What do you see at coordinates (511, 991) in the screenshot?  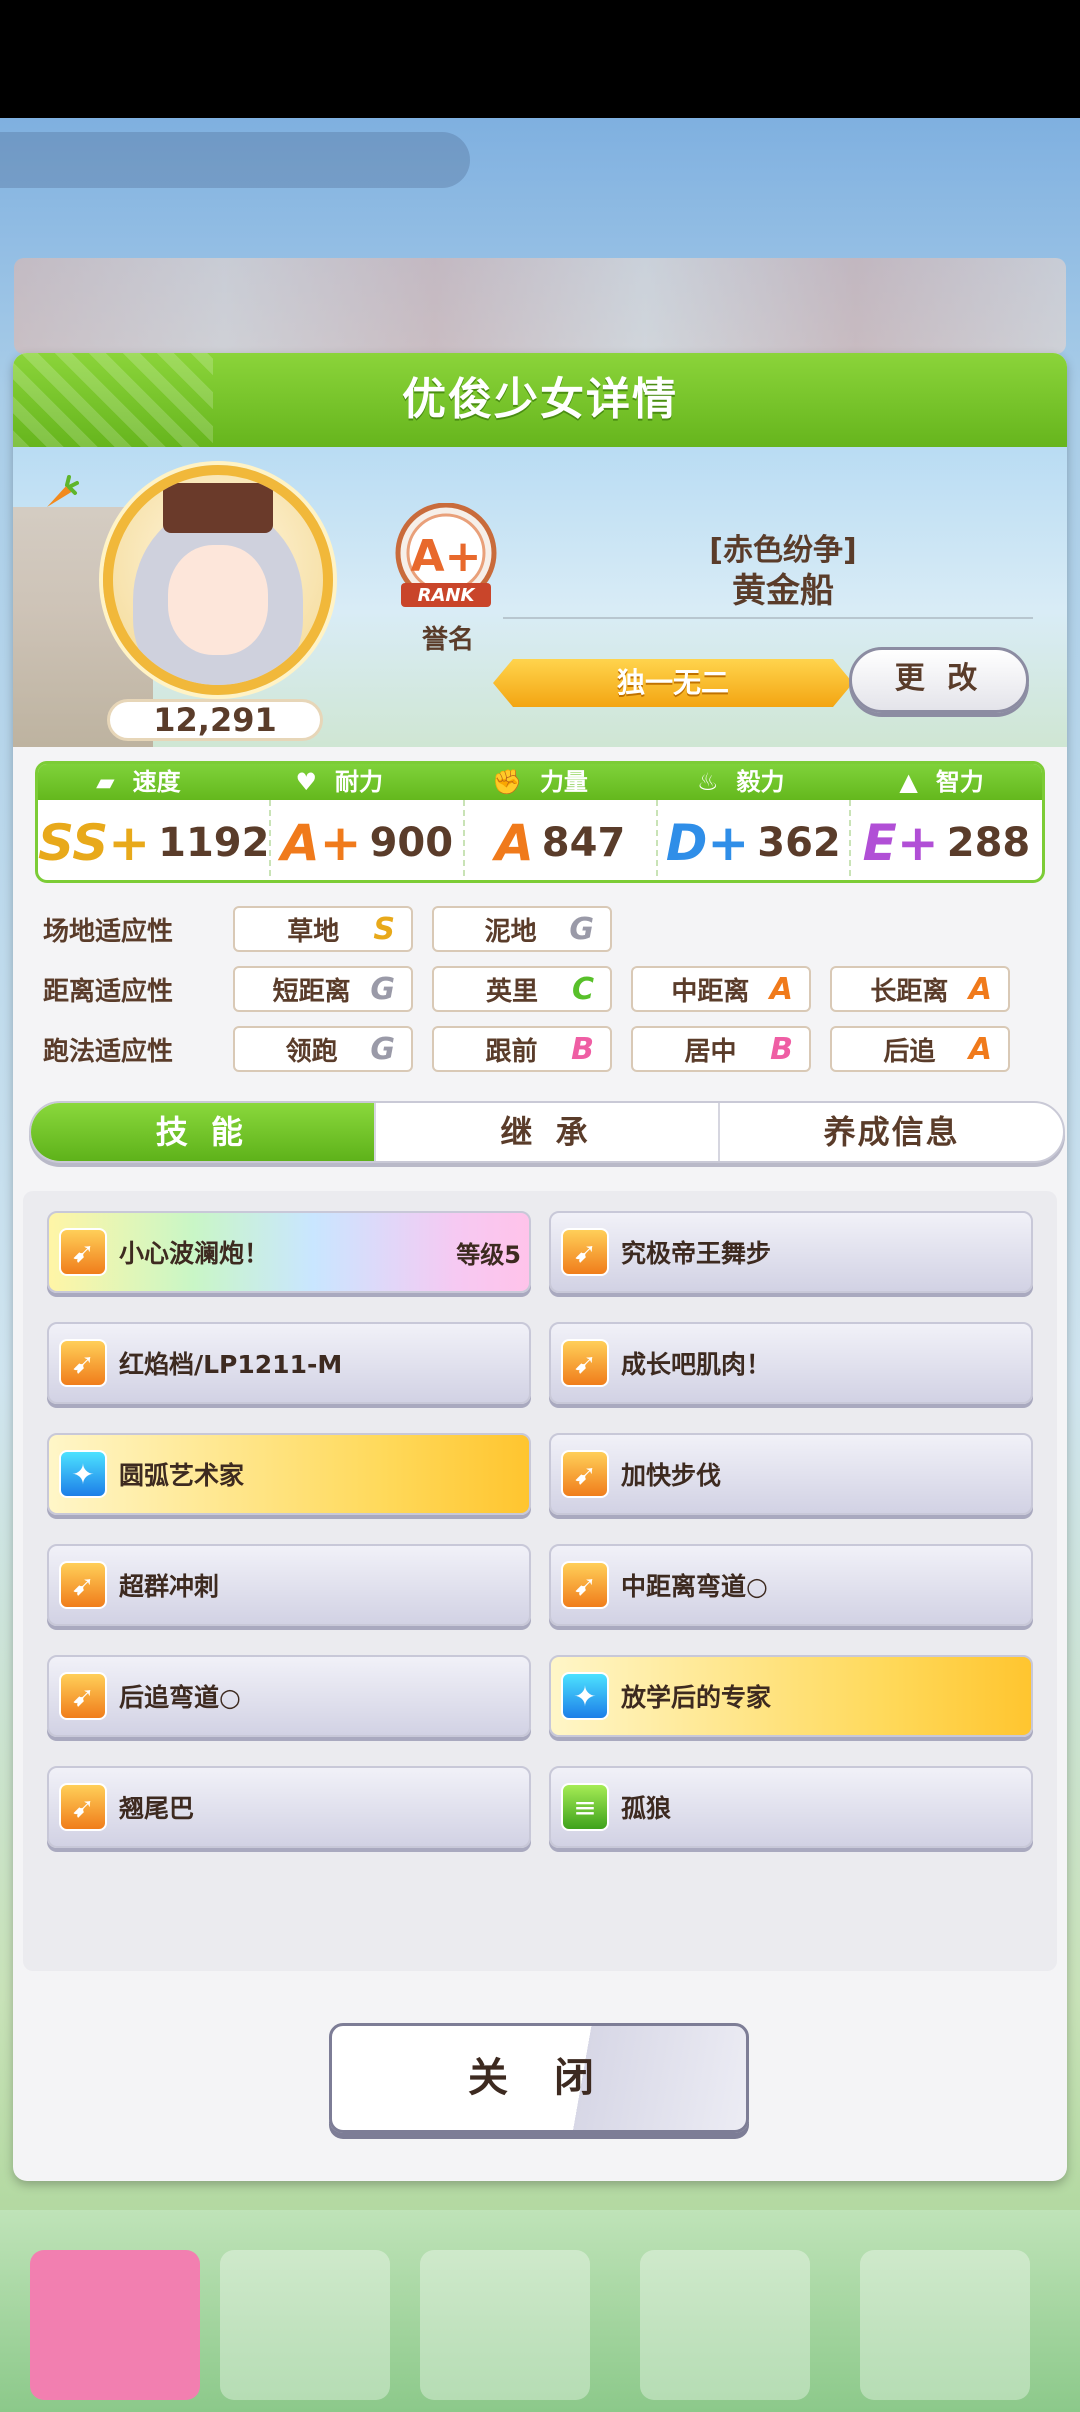 I see `aptitude-name: 英里` at bounding box center [511, 991].